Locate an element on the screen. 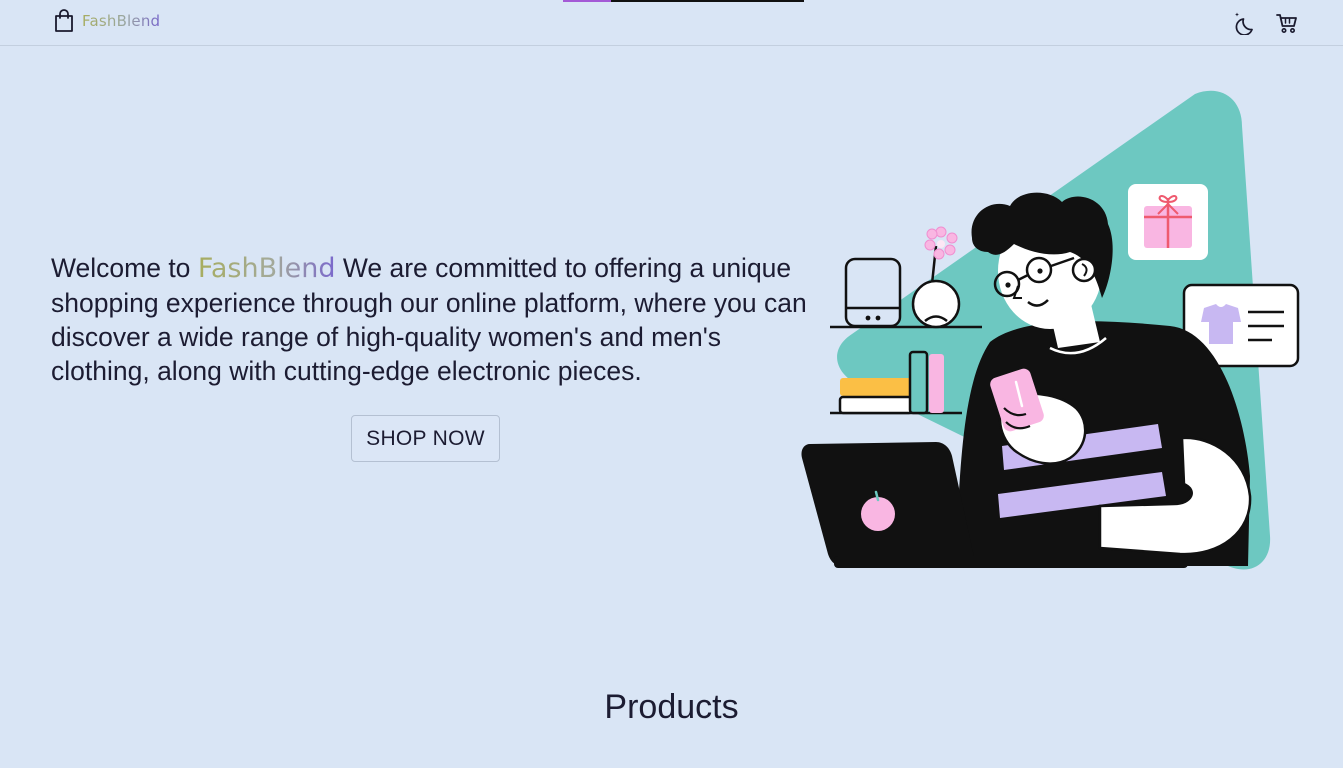  dark-mode-moon-icon is located at coordinates (1245, 23).